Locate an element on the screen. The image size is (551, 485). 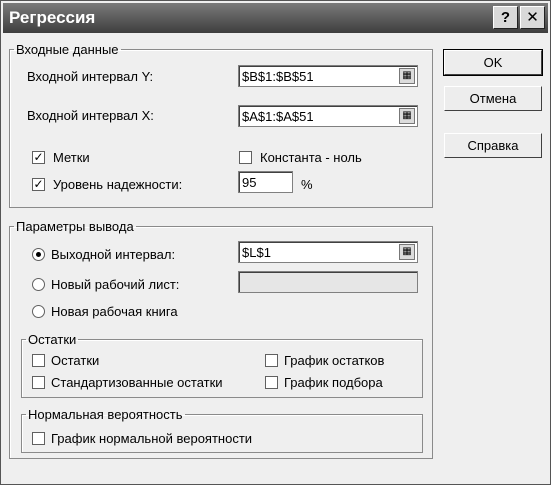
output-range-radio is located at coordinates (38, 254).